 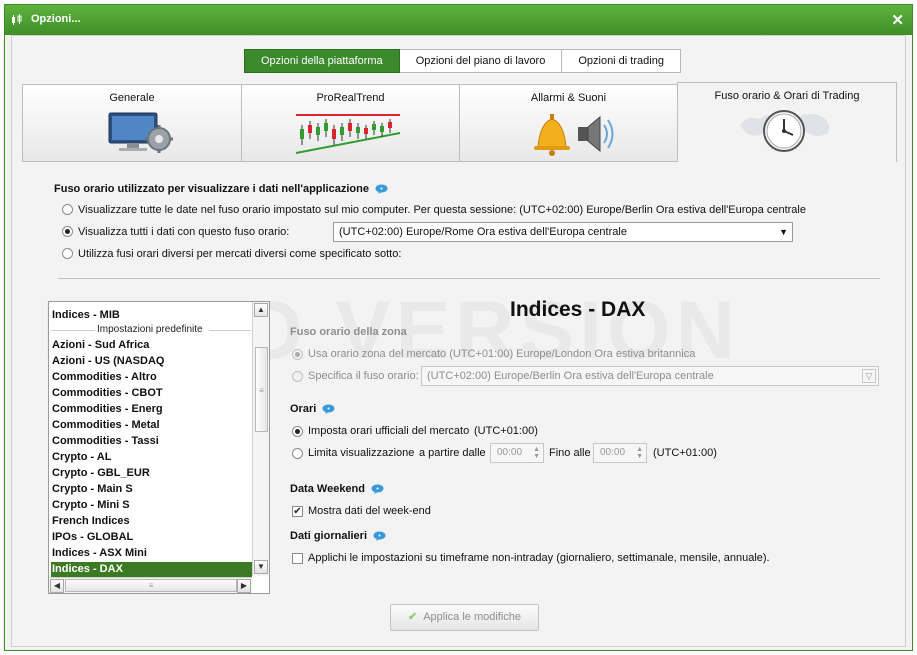 What do you see at coordinates (568, 98) in the screenshot?
I see `tab-alarms-label: Allarmi & Suoni` at bounding box center [568, 98].